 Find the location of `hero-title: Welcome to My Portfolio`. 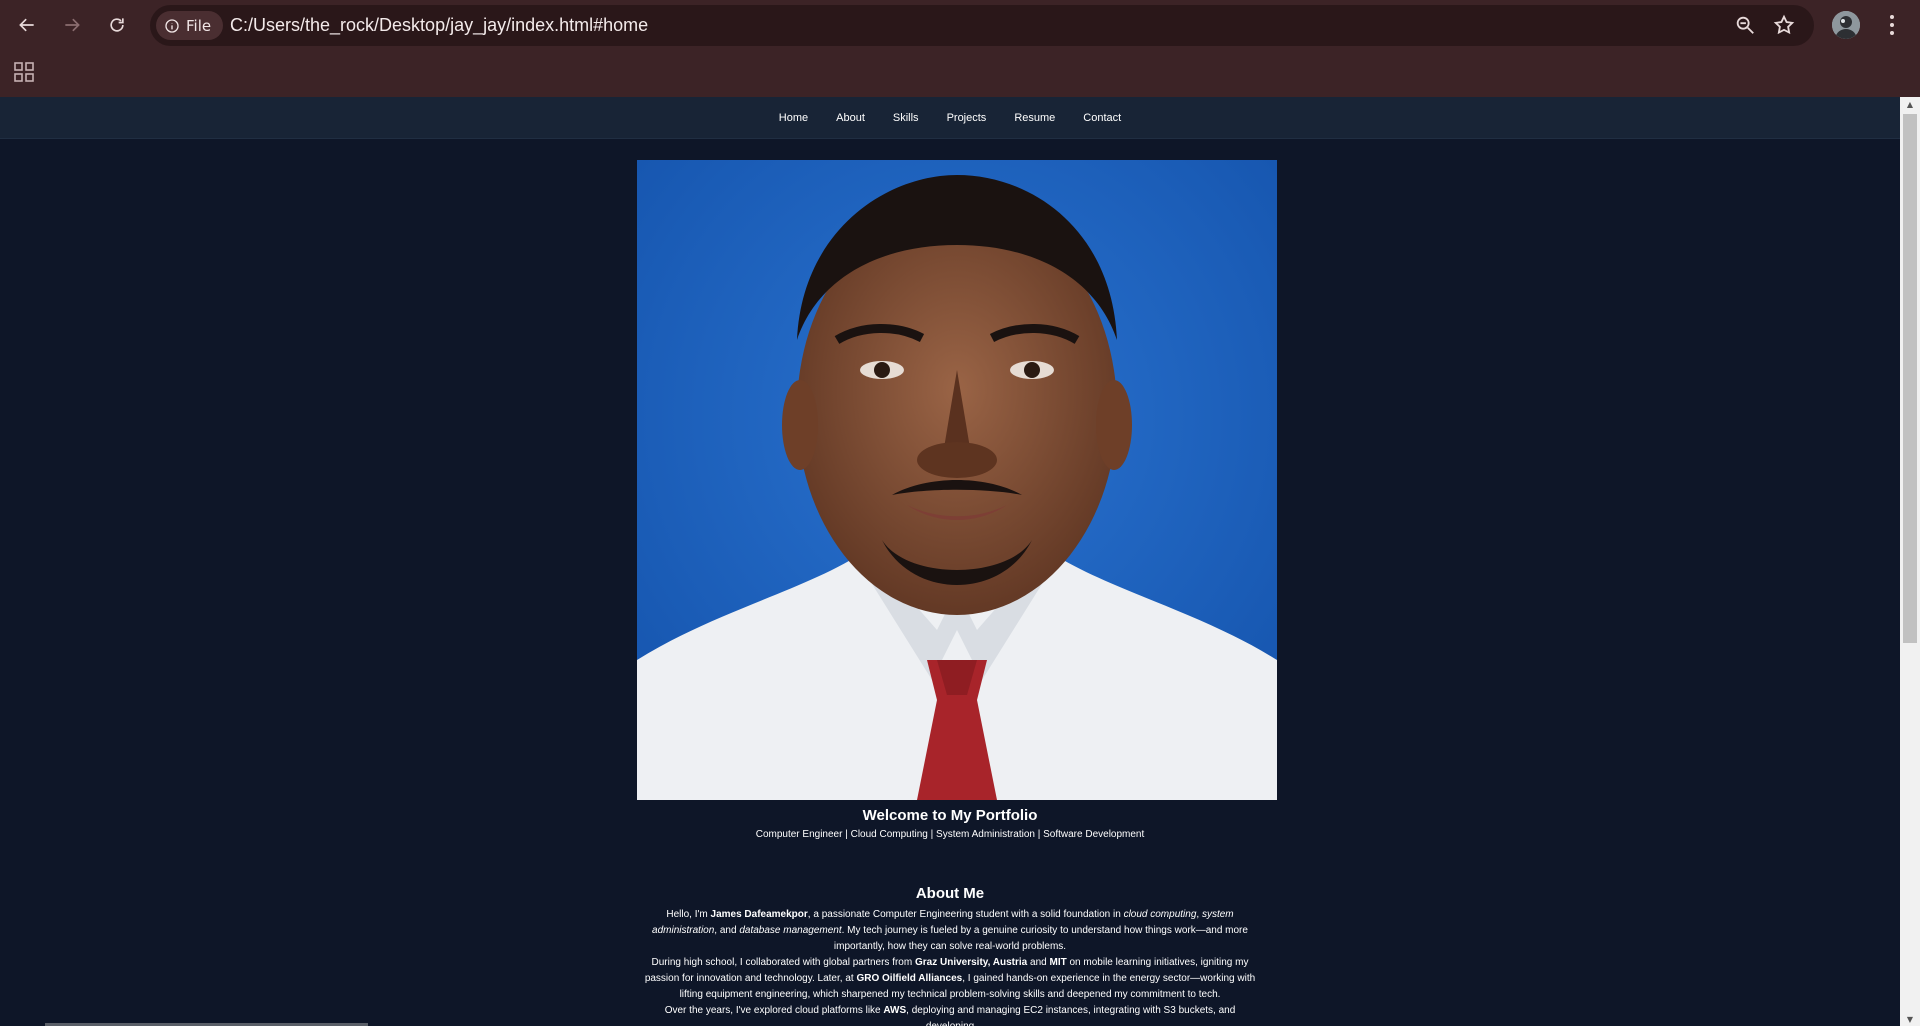

hero-title: Welcome to My Portfolio is located at coordinates (950, 815).